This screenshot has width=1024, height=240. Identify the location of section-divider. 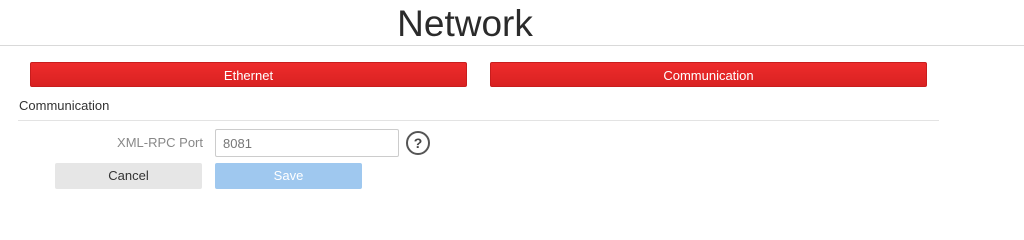
(478, 120).